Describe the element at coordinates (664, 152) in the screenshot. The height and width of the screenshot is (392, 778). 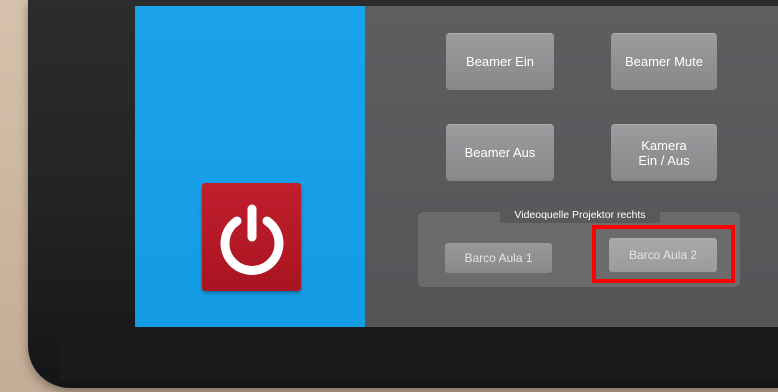
I see `kamera-ein-aus-button: Kamera Ein / Aus` at that location.